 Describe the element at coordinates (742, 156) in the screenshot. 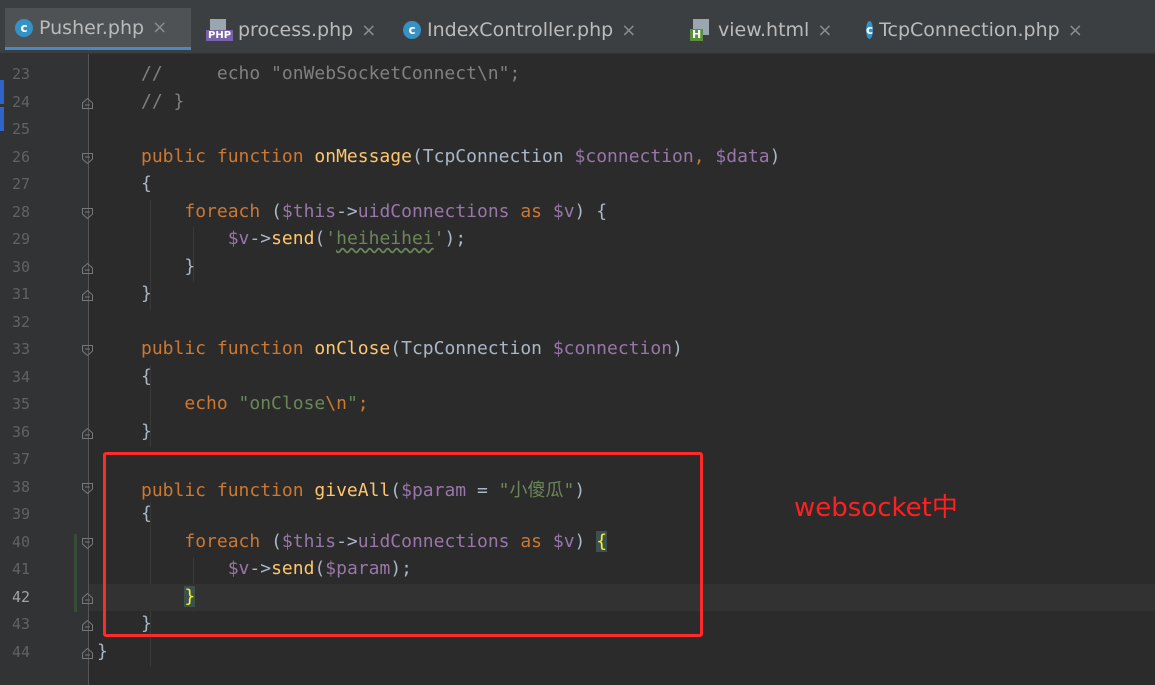

I see `code-token: $data` at that location.